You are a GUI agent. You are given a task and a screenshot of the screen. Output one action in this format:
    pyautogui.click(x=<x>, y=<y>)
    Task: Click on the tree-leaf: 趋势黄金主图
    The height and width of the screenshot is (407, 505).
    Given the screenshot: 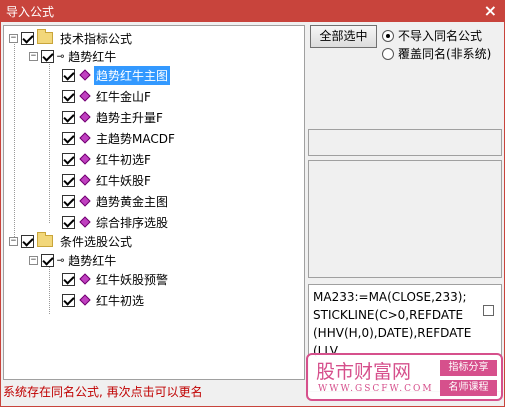 What is the action you would take?
    pyautogui.click(x=116, y=201)
    